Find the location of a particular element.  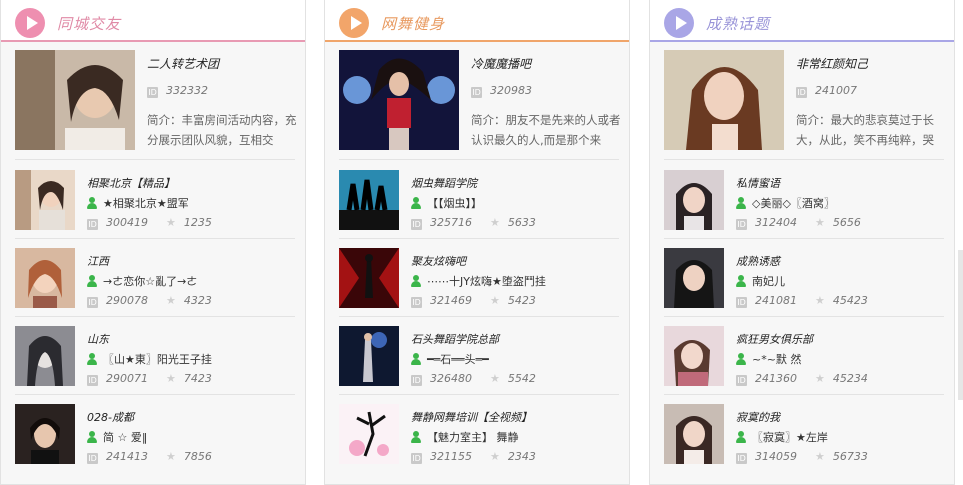

room-name: 聚友炫嗨吧 is located at coordinates (438, 261).